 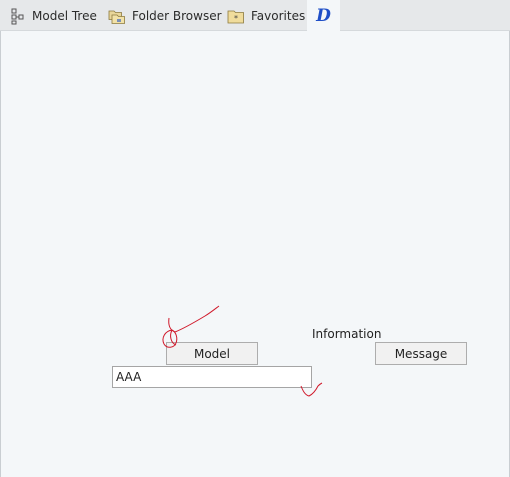 I want to click on tab-folder-browser-label: Folder Browser, so click(x=177, y=15).